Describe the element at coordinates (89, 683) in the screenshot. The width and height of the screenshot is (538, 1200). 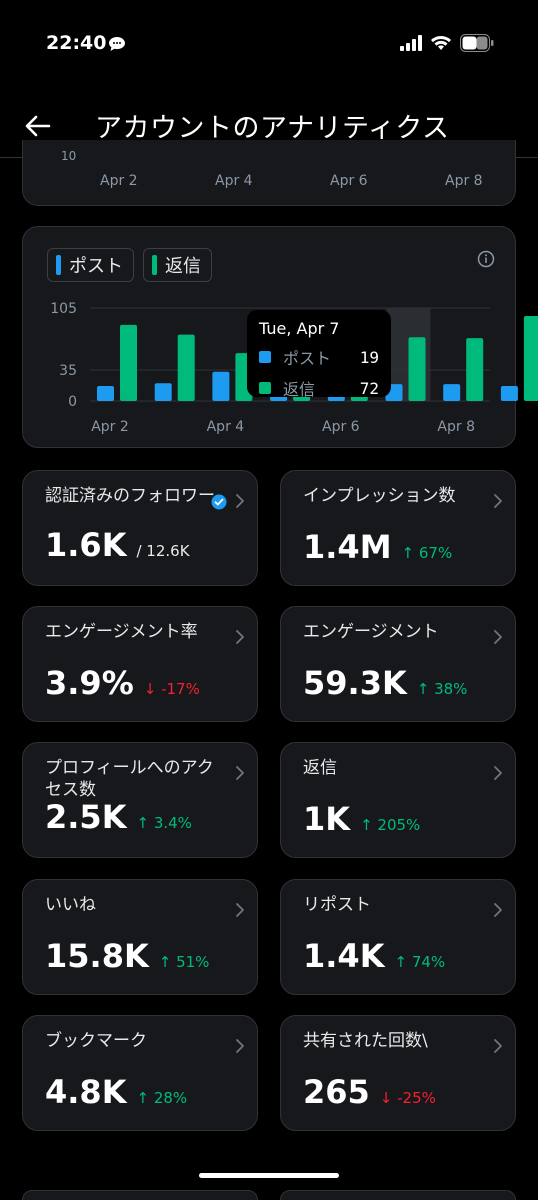
I see `stat-value: 3.9%` at that location.